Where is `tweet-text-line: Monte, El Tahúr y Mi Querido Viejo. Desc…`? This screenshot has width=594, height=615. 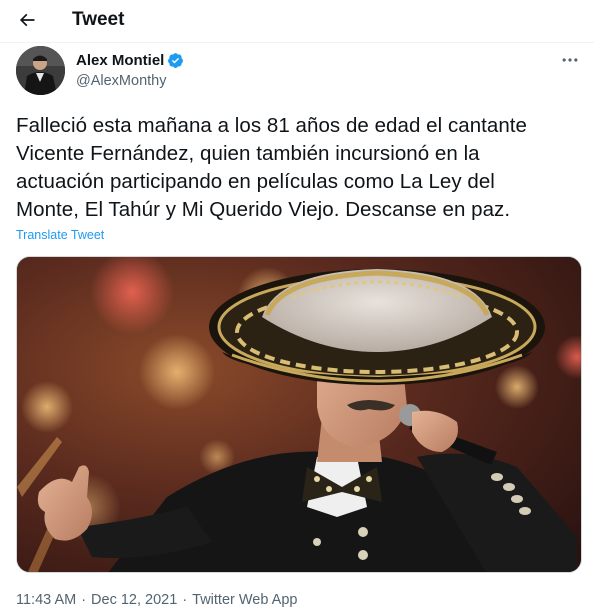
tweet-text-line: Monte, El Tahúr y Mi Querido Viejo. Desc… is located at coordinates (263, 209).